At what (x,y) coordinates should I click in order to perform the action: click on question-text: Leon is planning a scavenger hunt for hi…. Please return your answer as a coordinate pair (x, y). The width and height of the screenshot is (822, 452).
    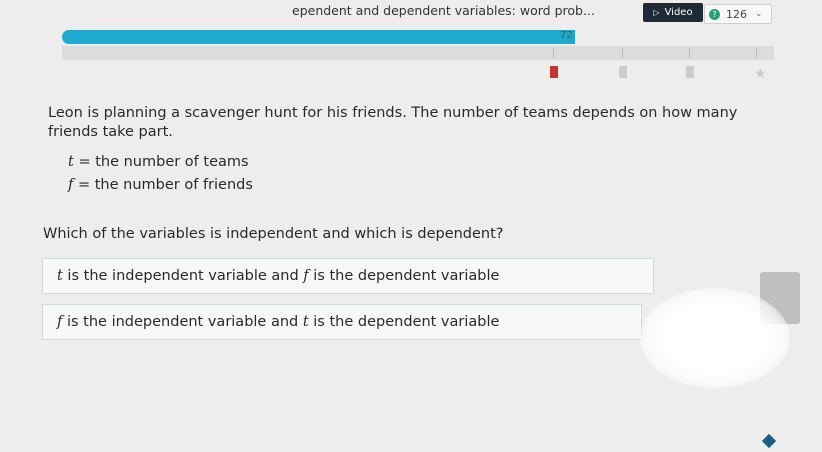
    Looking at the image, I should click on (393, 122).